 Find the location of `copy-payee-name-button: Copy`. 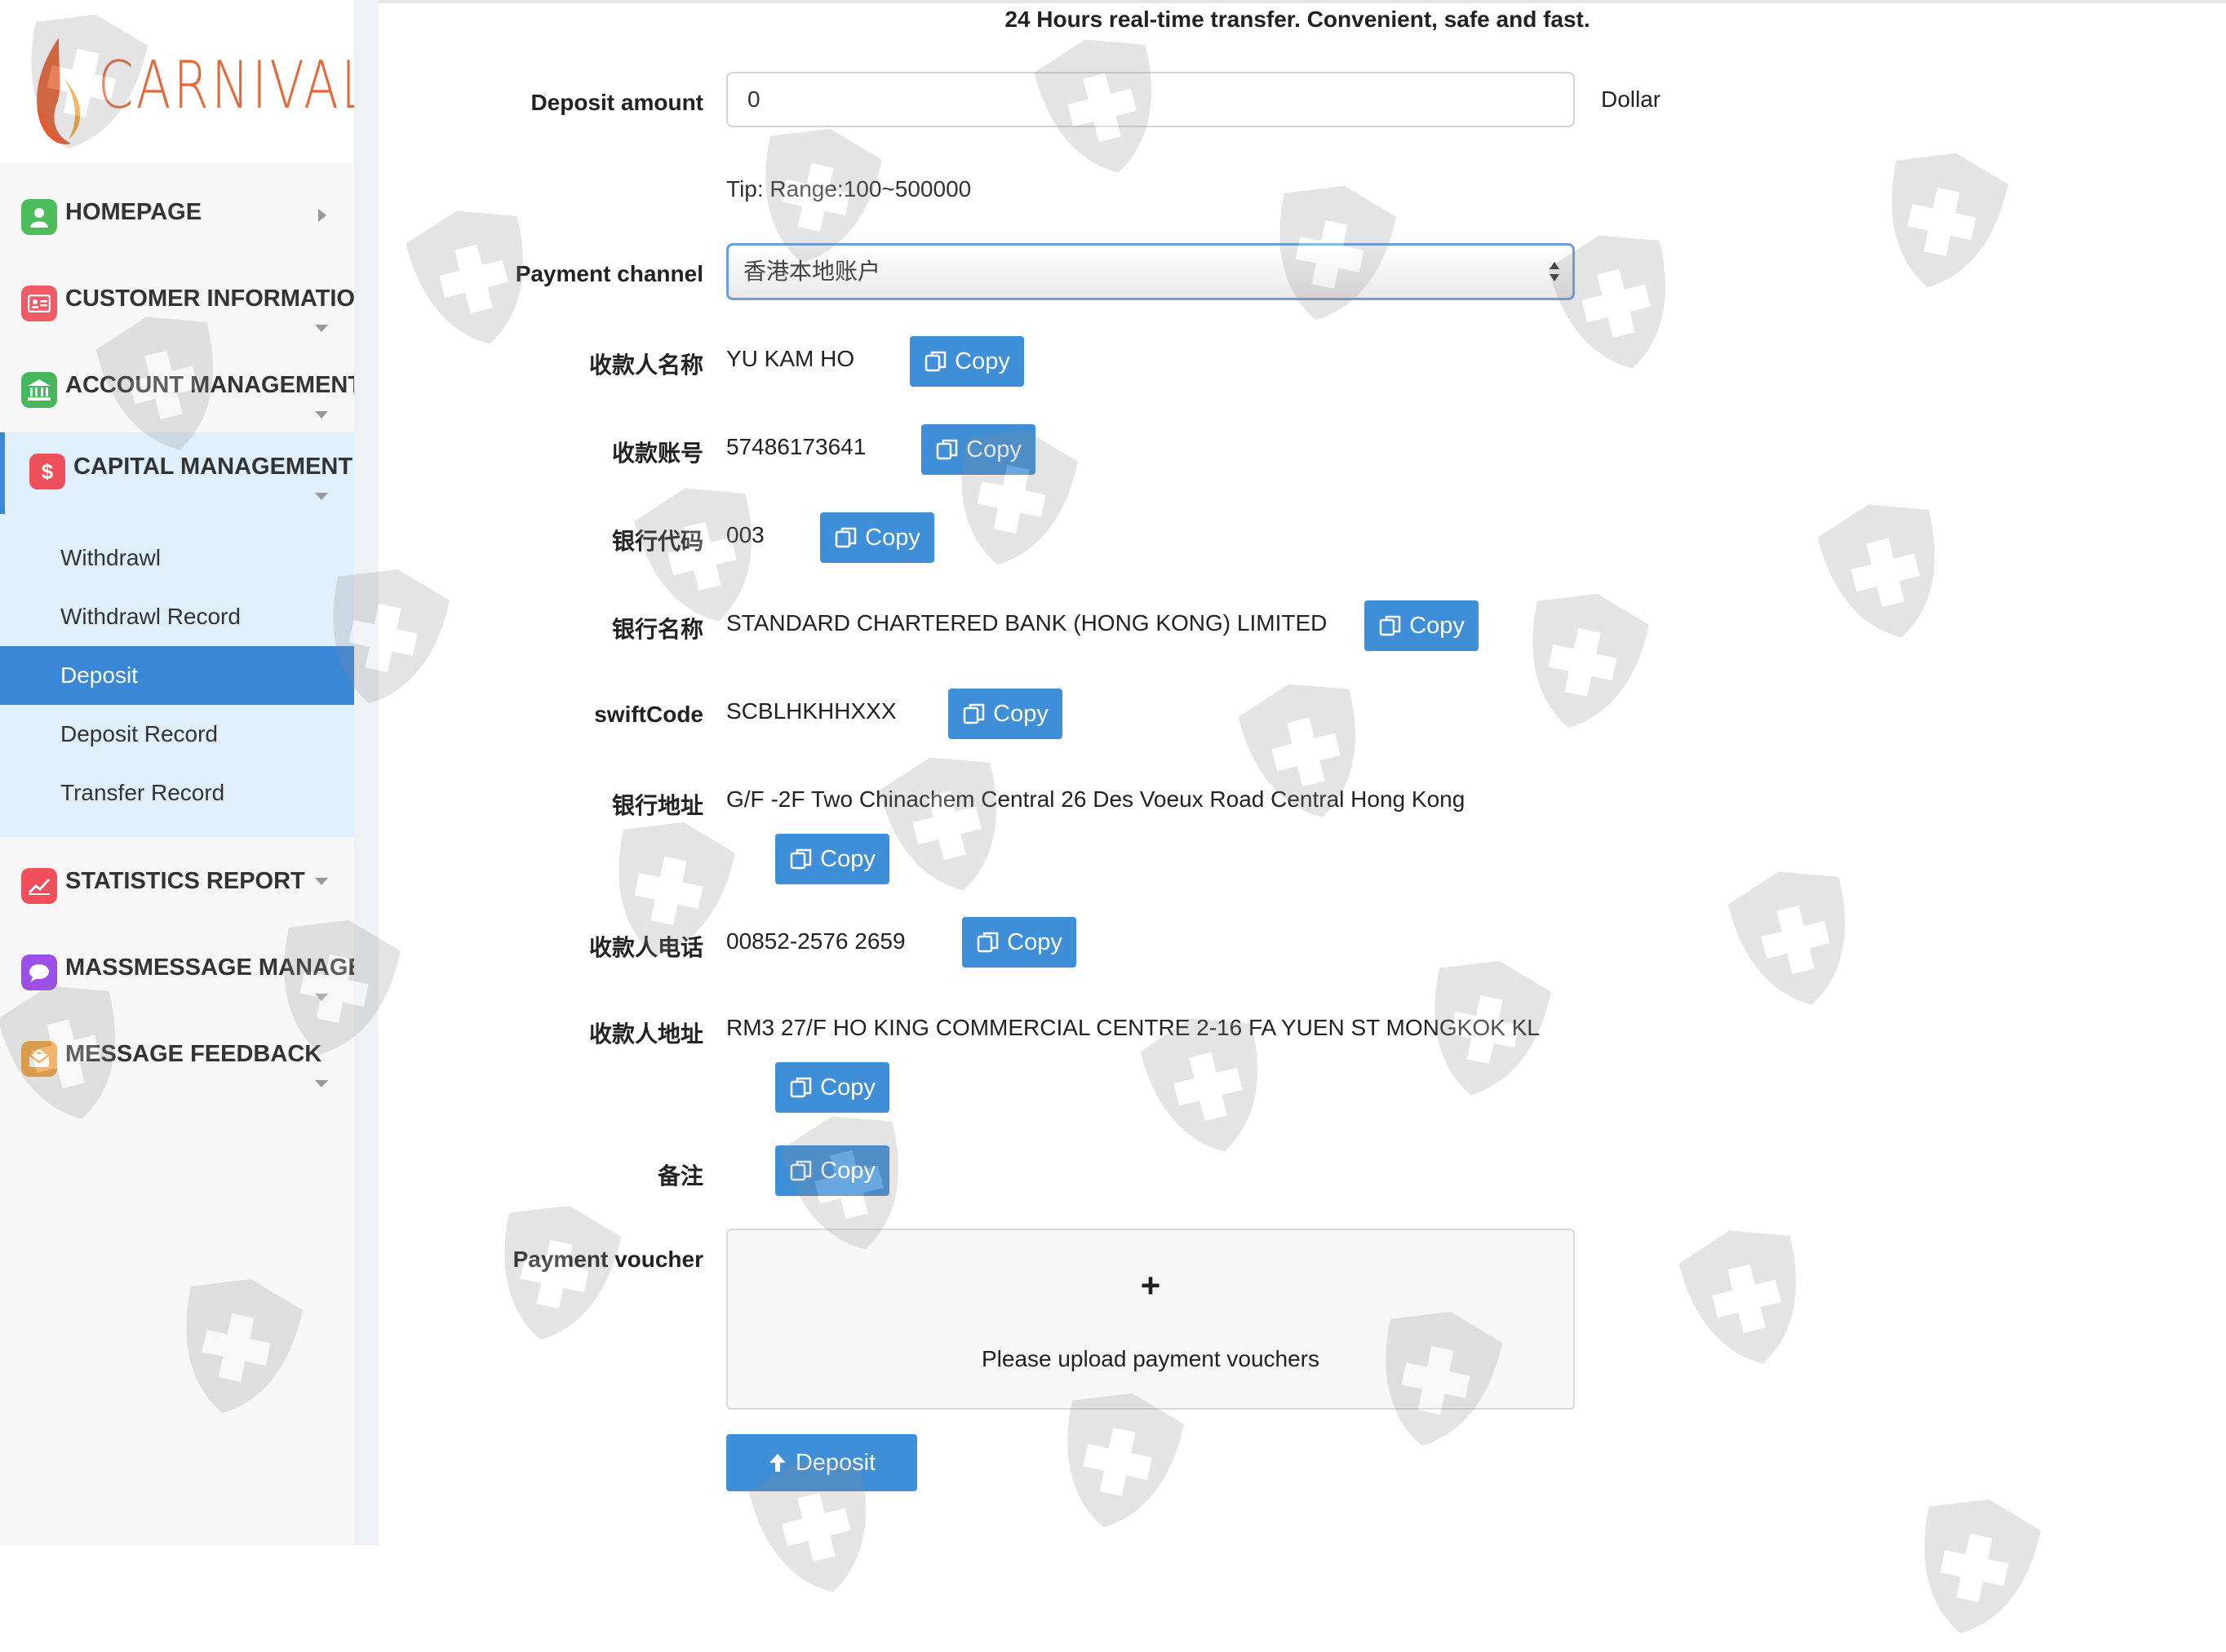

copy-payee-name-button: Copy is located at coordinates (967, 361).